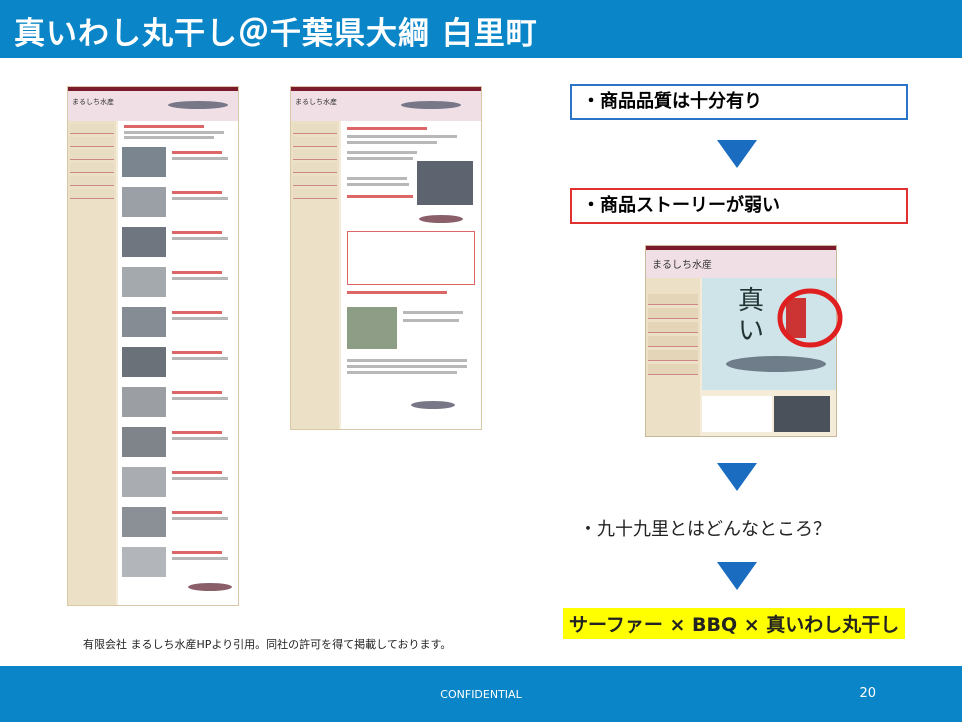  Describe the element at coordinates (705, 529) in the screenshot. I see `question-text: ・九十九里とはどんなところ？` at that location.